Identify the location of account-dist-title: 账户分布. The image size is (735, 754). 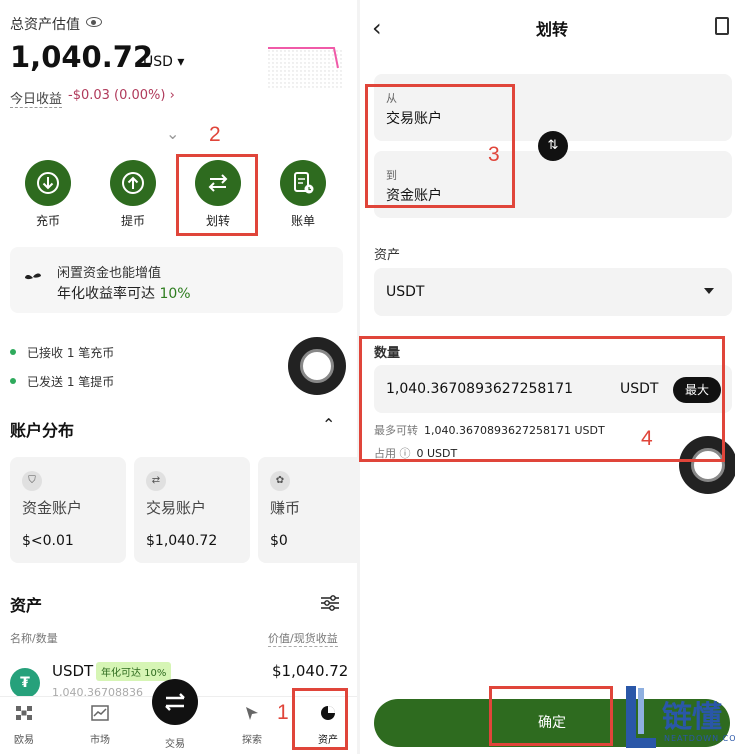
(42, 430).